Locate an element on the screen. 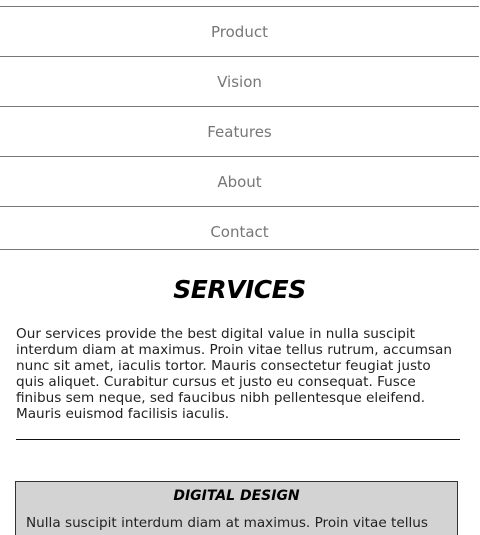 The height and width of the screenshot is (535, 480). service-card-title: DIGITAL DESIGN is located at coordinates (236, 496).